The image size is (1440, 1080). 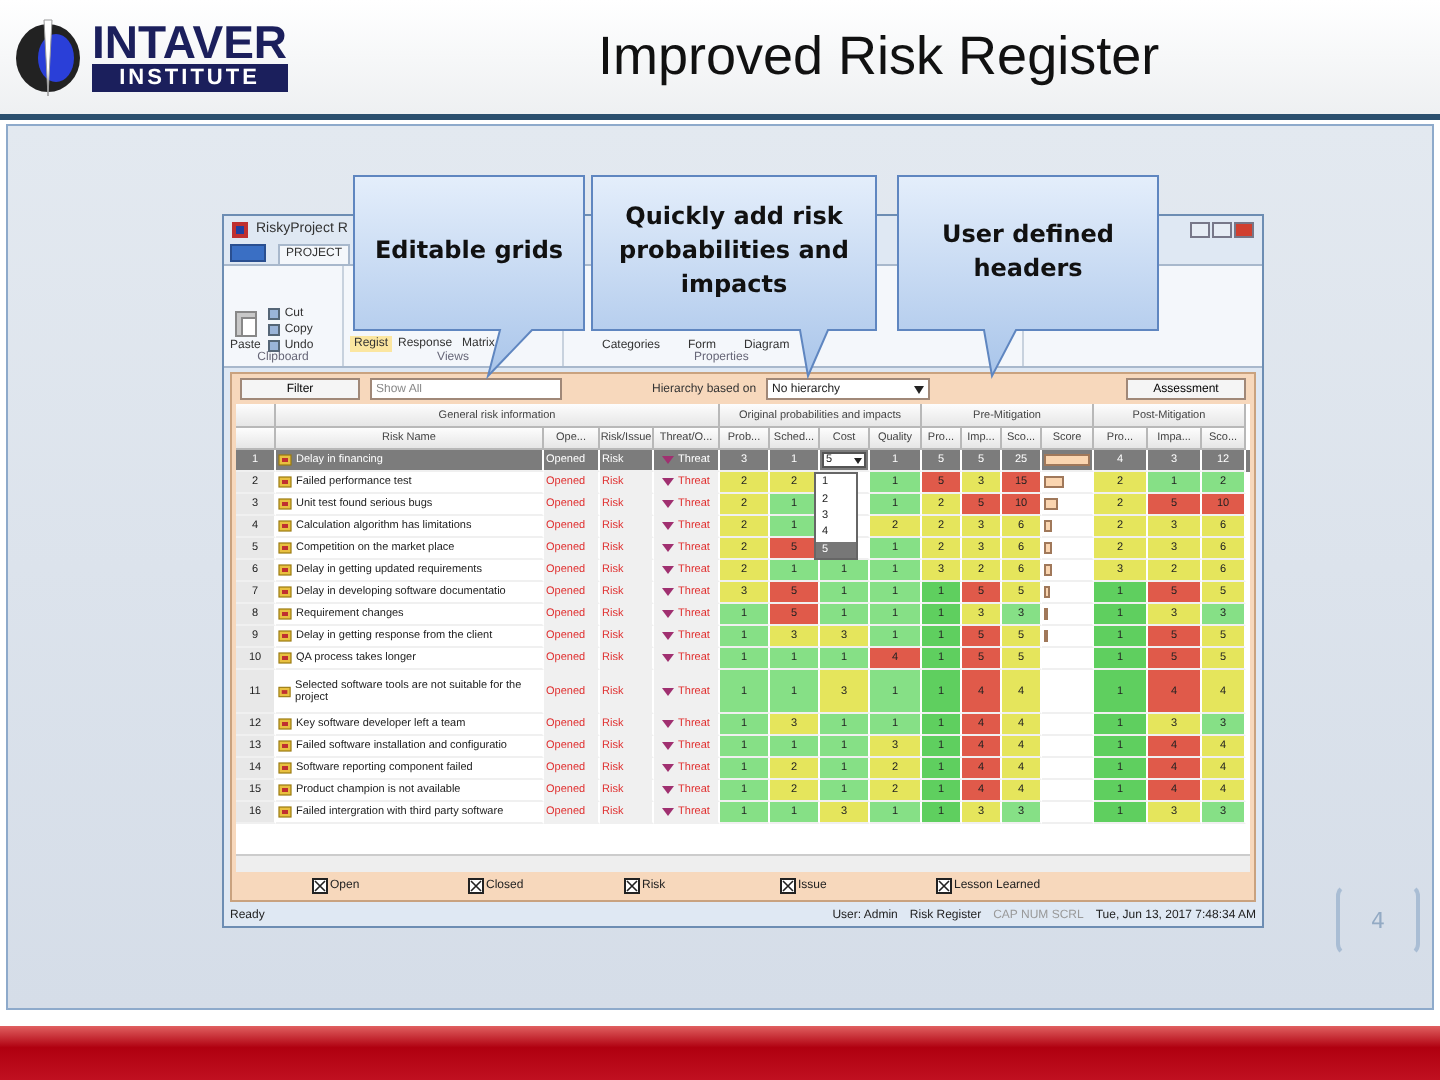 What do you see at coordinates (743, 863) in the screenshot?
I see `horizontal-scrollbar` at bounding box center [743, 863].